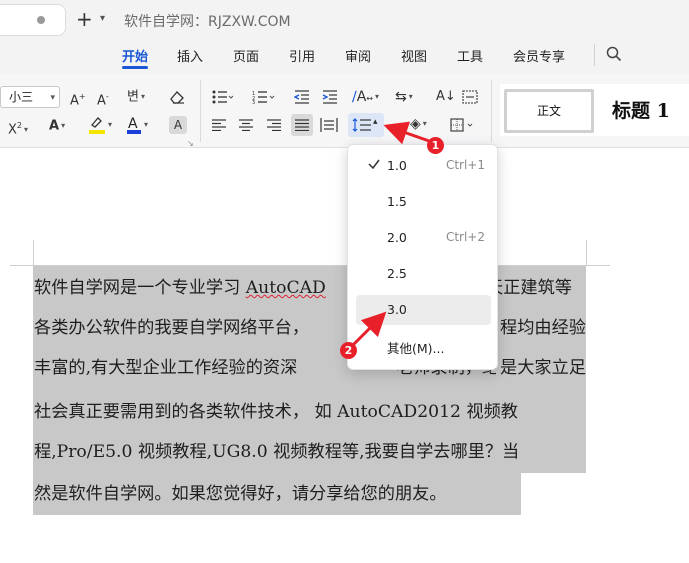 Image resolution: width=689 pixels, height=563 pixels. What do you see at coordinates (641, 109) in the screenshot?
I see `style-heading-1: 标题 1` at bounding box center [641, 109].